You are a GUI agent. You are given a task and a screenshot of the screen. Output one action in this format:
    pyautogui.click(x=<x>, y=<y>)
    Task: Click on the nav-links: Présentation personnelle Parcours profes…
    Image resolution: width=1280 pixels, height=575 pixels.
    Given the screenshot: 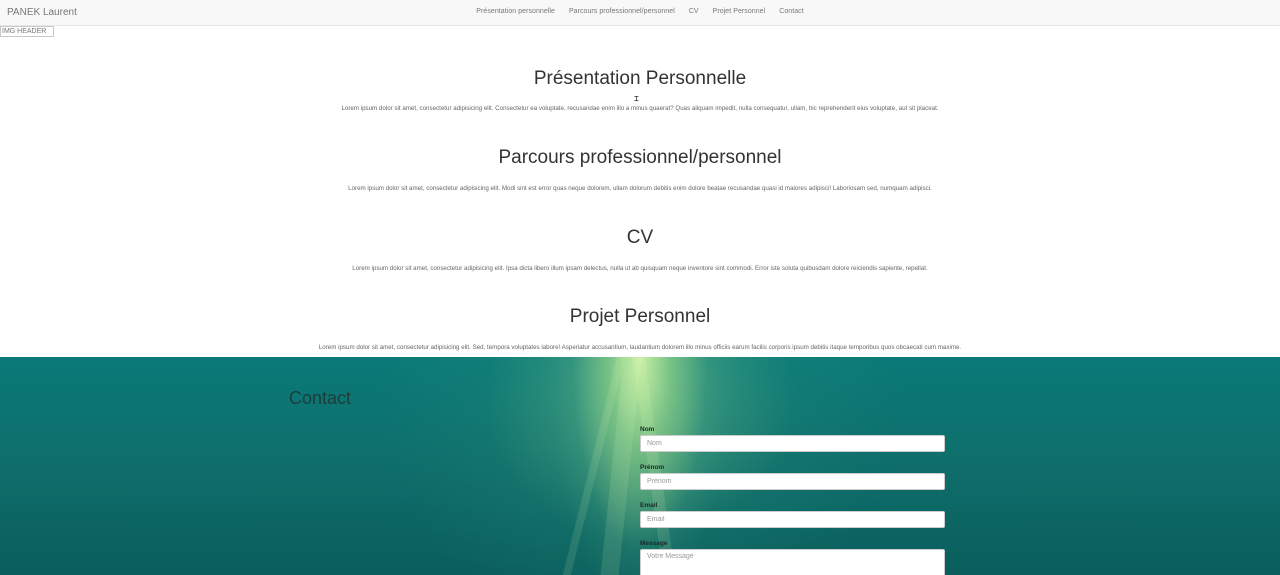 What is the action you would take?
    pyautogui.click(x=640, y=11)
    